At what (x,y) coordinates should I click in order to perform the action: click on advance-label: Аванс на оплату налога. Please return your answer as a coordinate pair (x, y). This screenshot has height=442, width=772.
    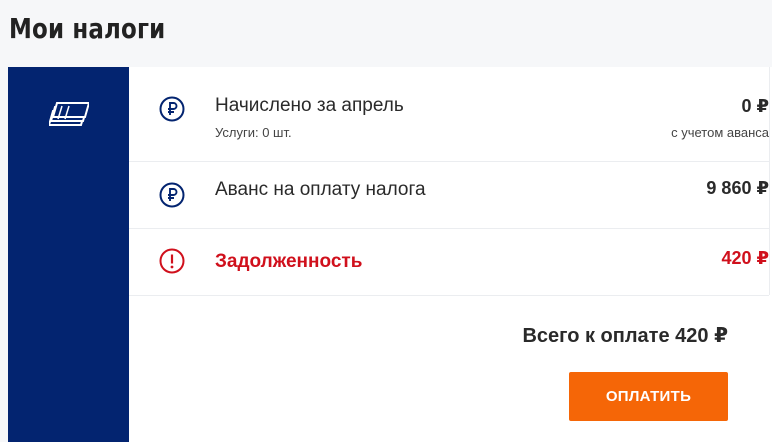
    Looking at the image, I should click on (320, 189).